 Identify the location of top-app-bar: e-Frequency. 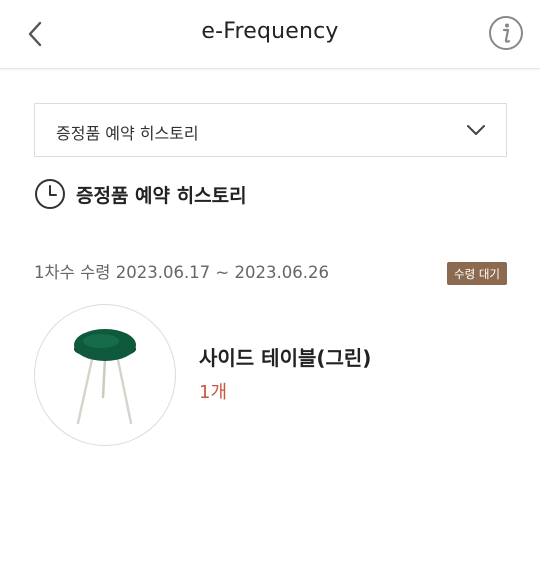
(270, 34).